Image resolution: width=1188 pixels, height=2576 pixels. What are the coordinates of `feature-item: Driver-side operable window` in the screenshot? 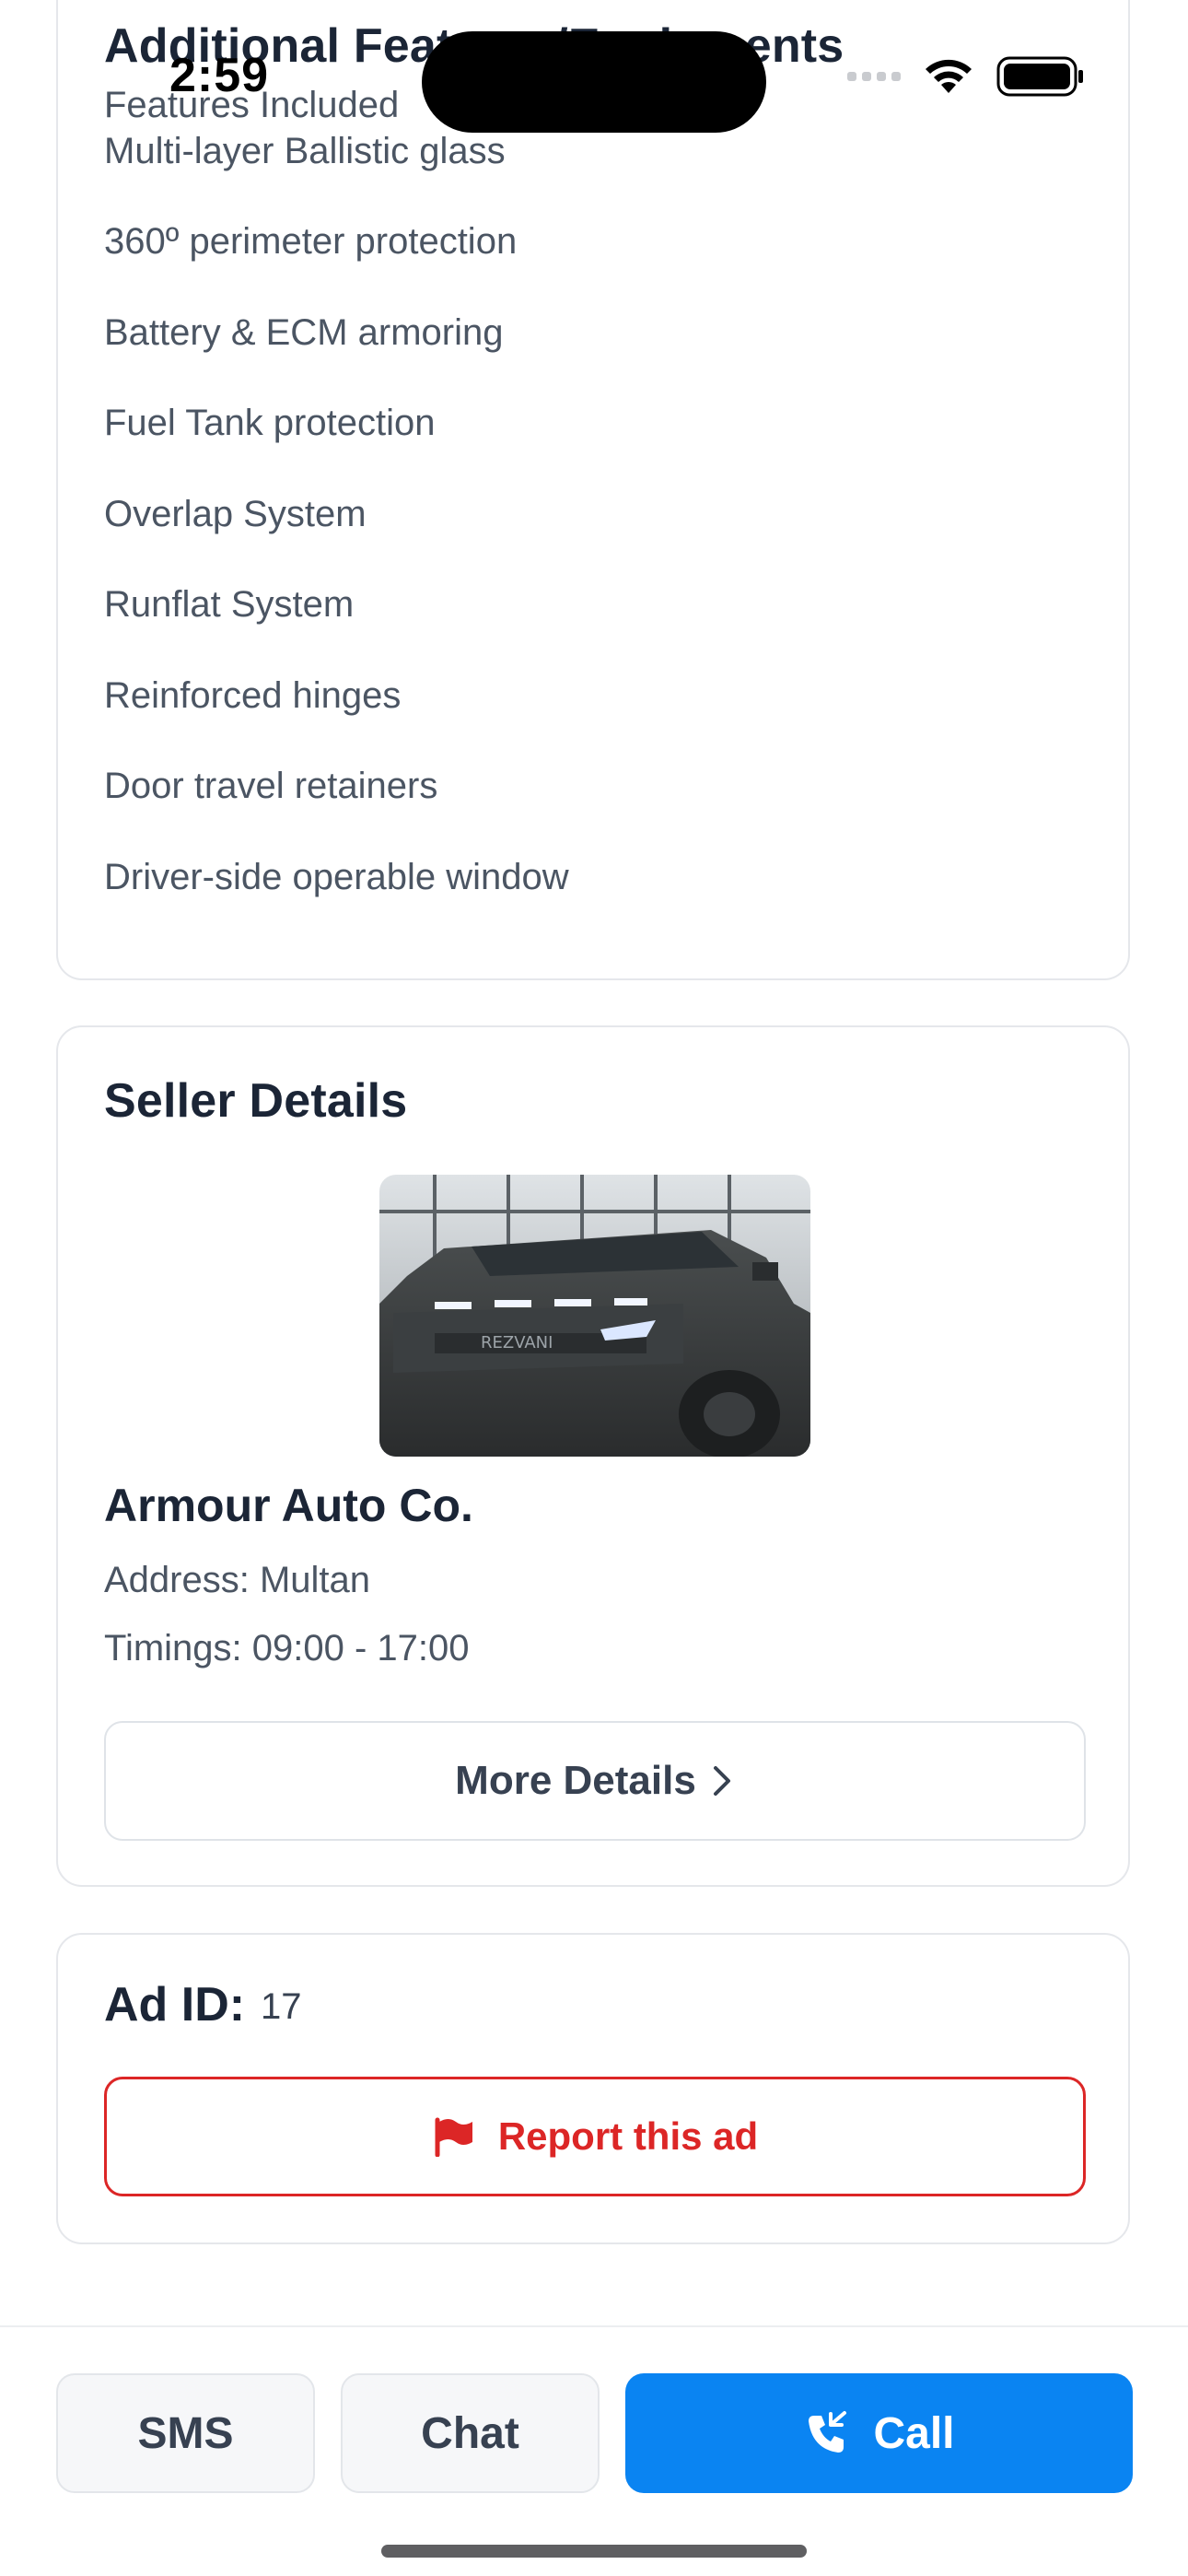 It's located at (336, 877).